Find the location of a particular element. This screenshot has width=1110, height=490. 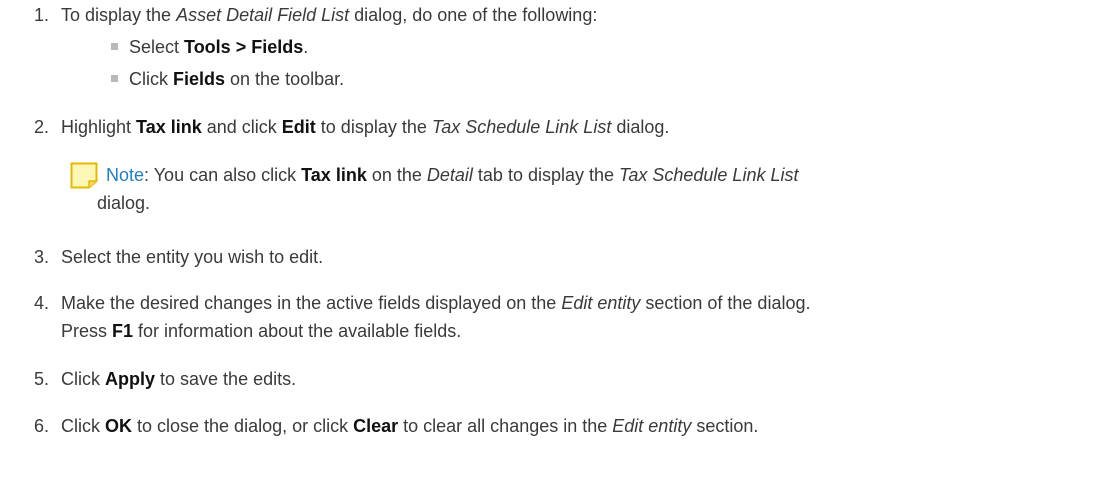

step-5-text: Click Apply to save the edits. is located at coordinates (179, 379).